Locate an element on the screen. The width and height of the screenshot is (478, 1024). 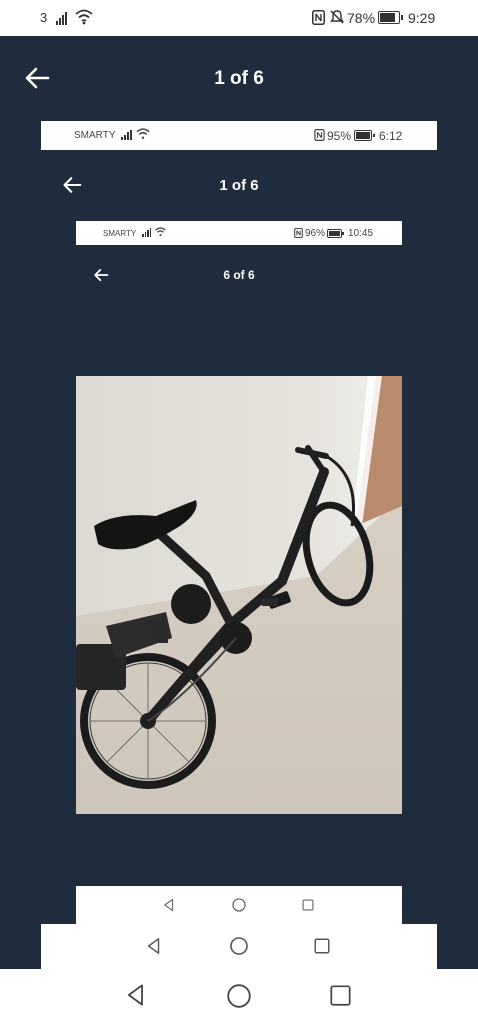
status-bar: 3 78% 9:29 is located at coordinates (239, 18).